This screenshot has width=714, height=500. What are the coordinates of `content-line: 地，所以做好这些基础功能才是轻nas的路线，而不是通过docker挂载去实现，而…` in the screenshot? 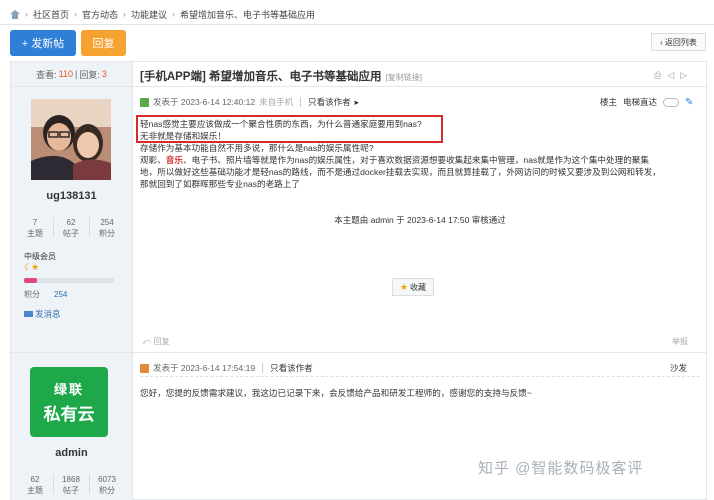 It's located at (400, 172).